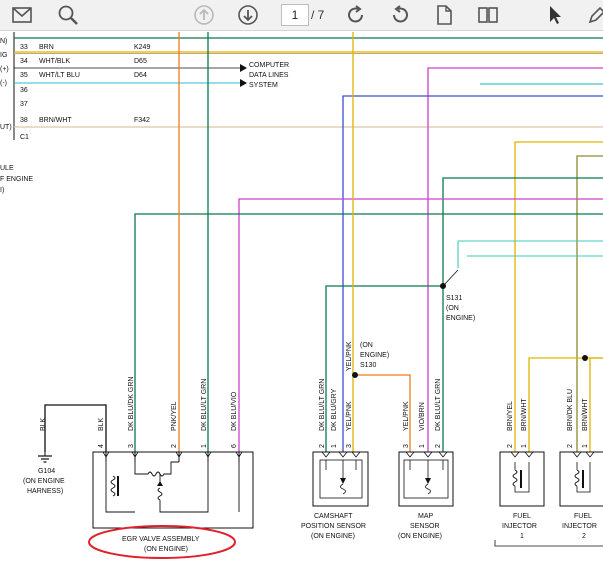 The image size is (603, 585). What do you see at coordinates (6, 127) in the screenshot?
I see `pin-label: UT)` at bounding box center [6, 127].